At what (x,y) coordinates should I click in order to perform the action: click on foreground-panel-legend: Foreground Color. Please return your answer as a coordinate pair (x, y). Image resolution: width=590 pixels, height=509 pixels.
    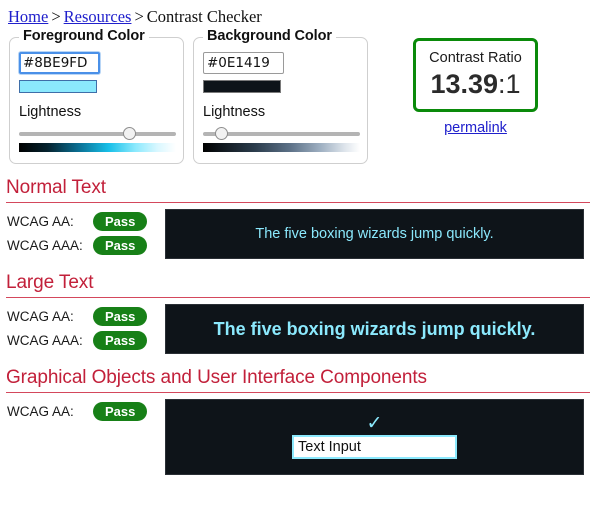
    Looking at the image, I should click on (84, 36).